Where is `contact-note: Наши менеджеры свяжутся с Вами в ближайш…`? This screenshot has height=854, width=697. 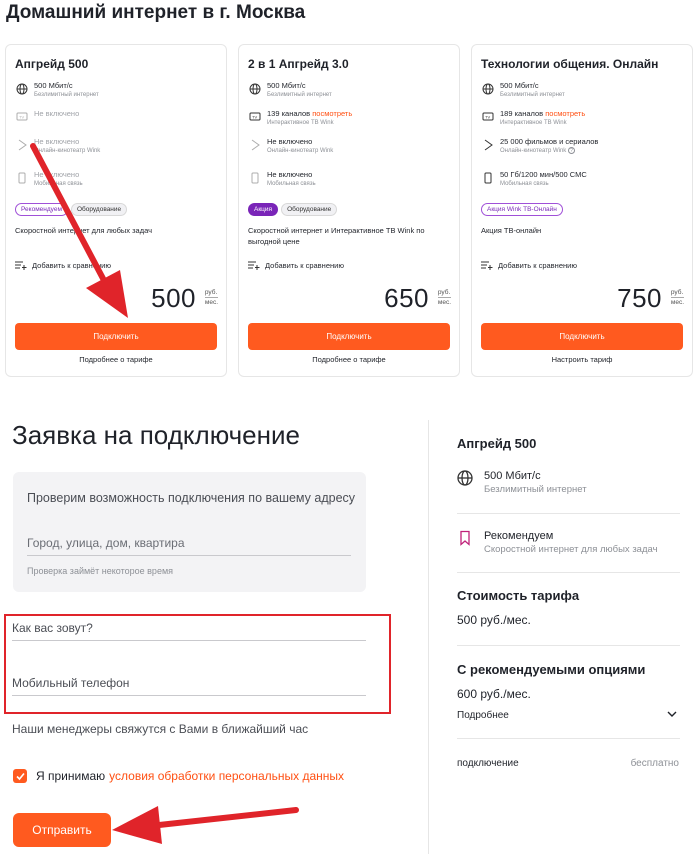 contact-note: Наши менеджеры свяжутся с Вами в ближайш… is located at coordinates (160, 729).